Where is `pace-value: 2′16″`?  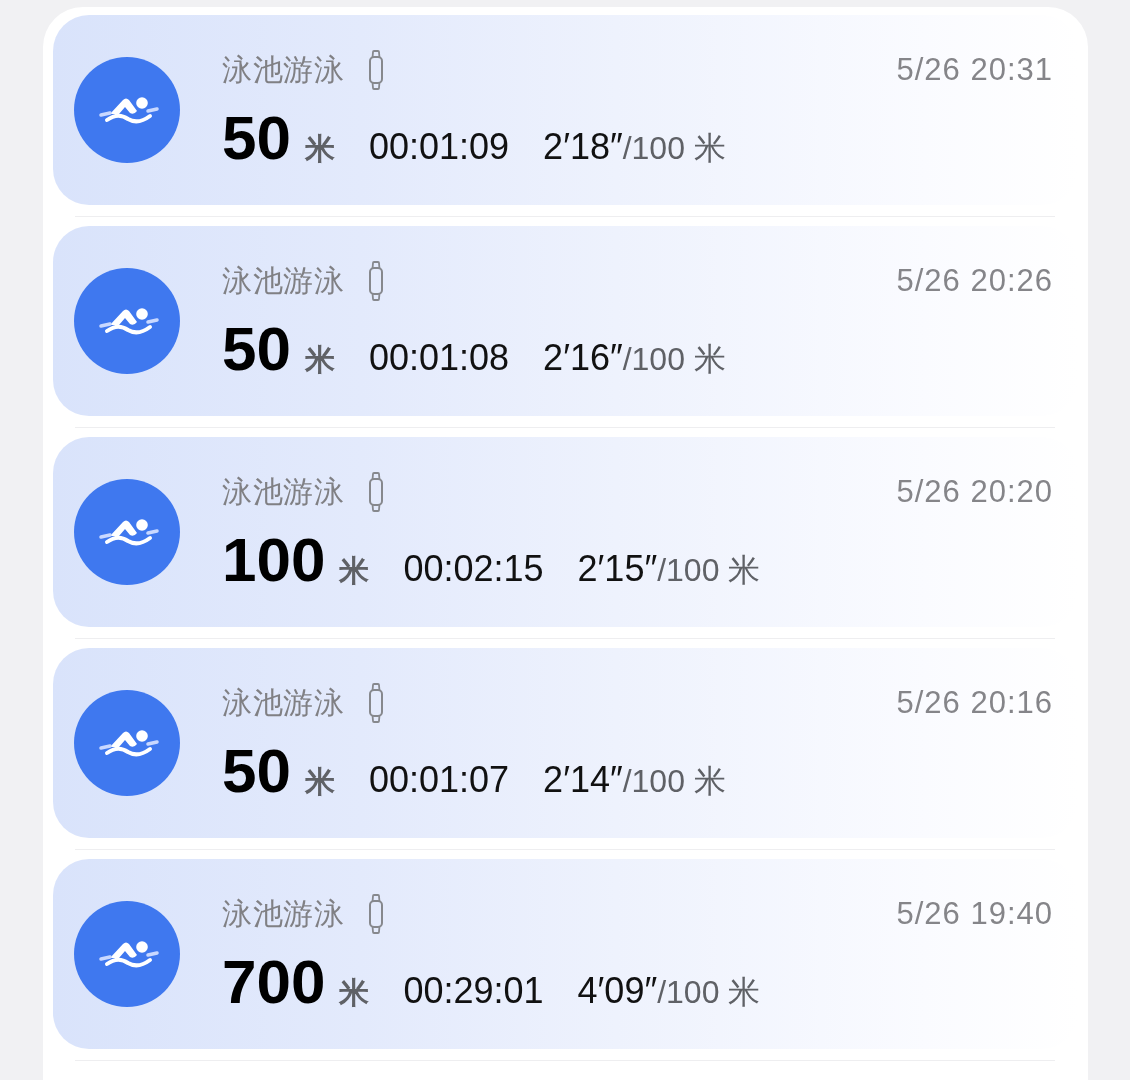
pace-value: 2′16″ is located at coordinates (583, 358).